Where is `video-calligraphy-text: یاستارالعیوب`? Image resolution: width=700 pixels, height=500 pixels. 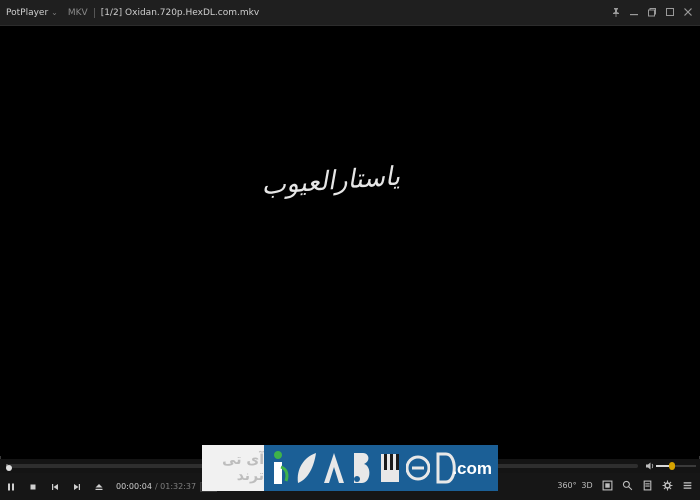
video-calligraphy-text: یاستارالعیوب is located at coordinates (330, 181).